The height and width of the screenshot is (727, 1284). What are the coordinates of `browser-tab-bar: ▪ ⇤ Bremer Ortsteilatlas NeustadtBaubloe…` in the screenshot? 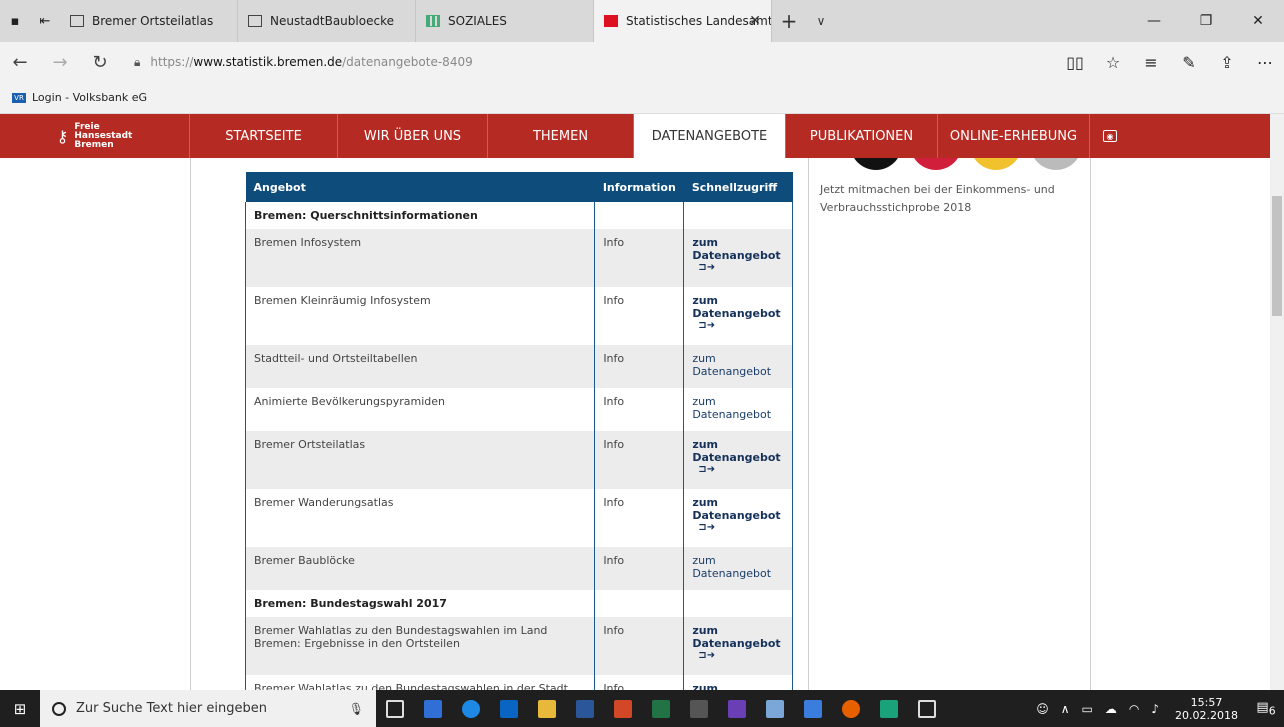 It's located at (642, 21).